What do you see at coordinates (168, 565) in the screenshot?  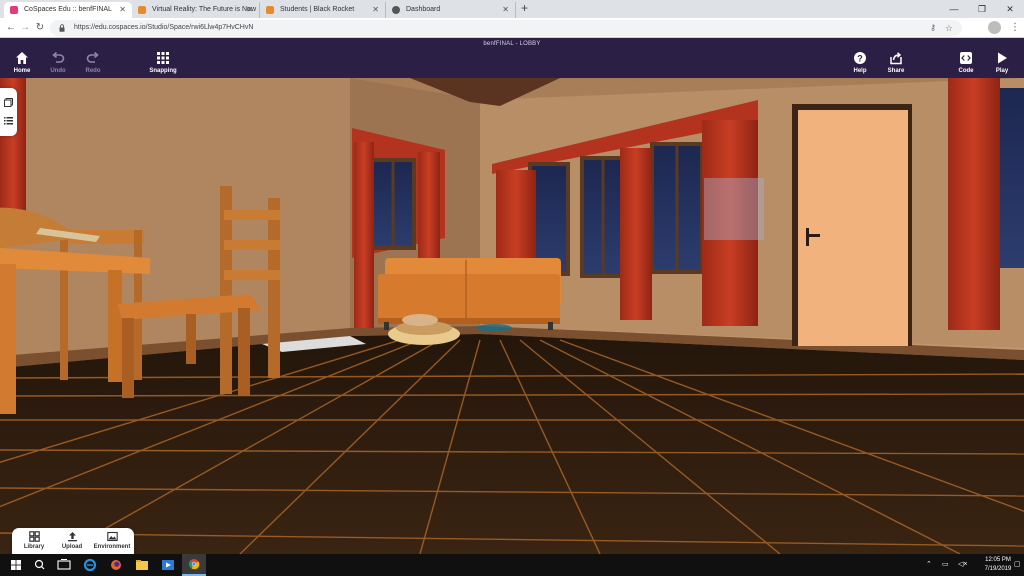 I see `media-app-icon` at bounding box center [168, 565].